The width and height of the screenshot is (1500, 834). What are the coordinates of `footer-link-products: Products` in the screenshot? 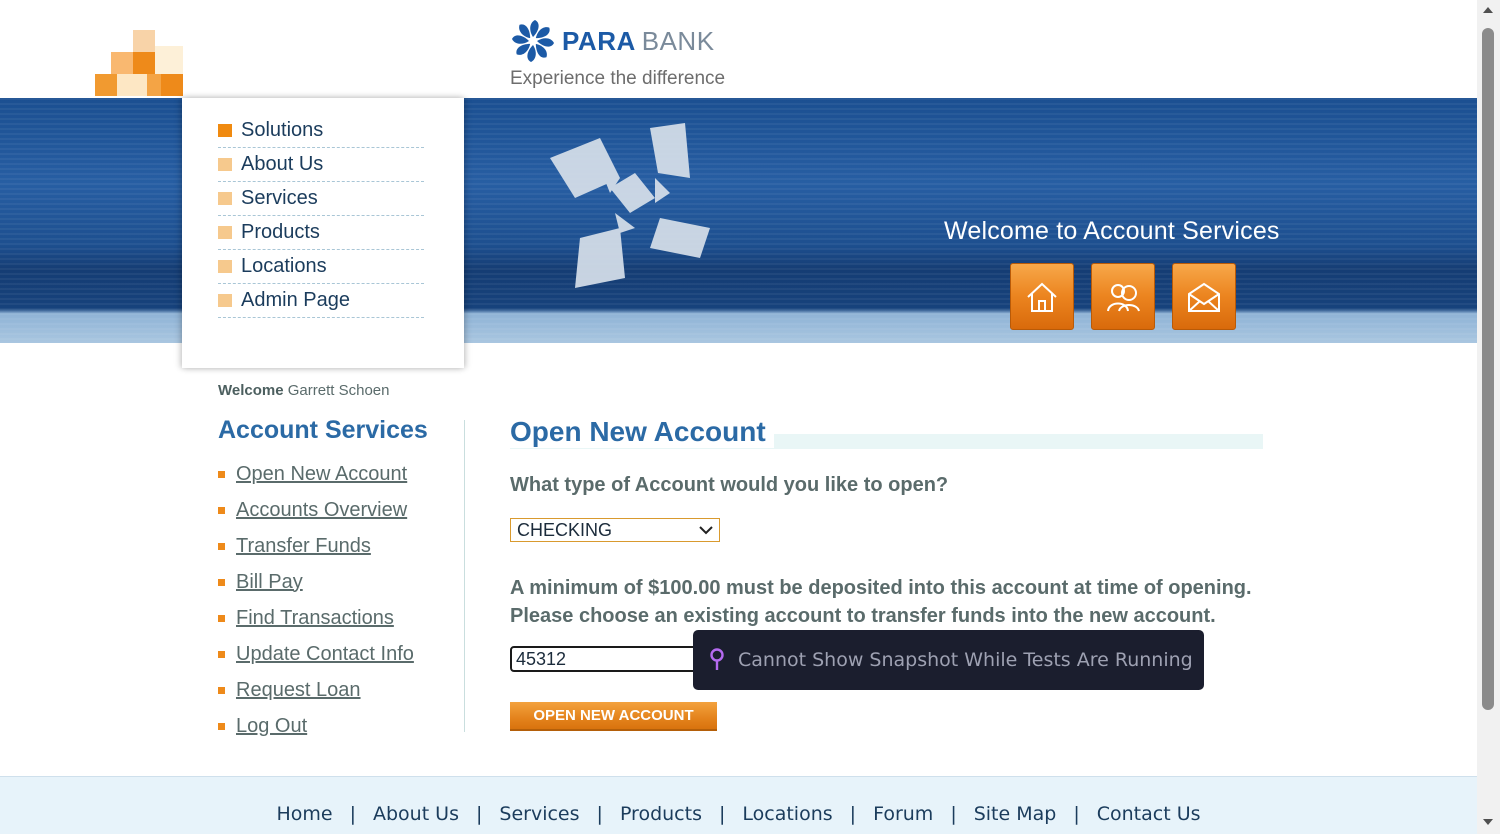 It's located at (661, 814).